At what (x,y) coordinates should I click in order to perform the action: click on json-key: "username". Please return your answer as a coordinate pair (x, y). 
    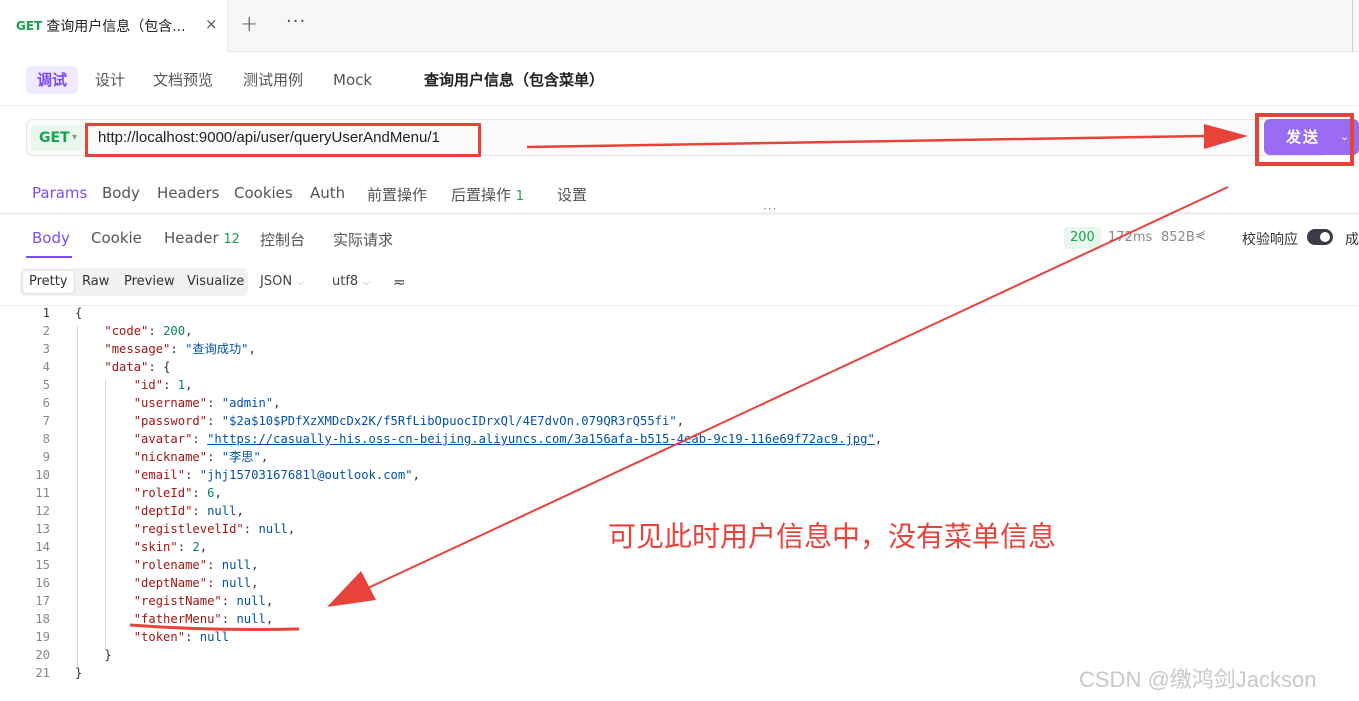
    Looking at the image, I should click on (170, 403).